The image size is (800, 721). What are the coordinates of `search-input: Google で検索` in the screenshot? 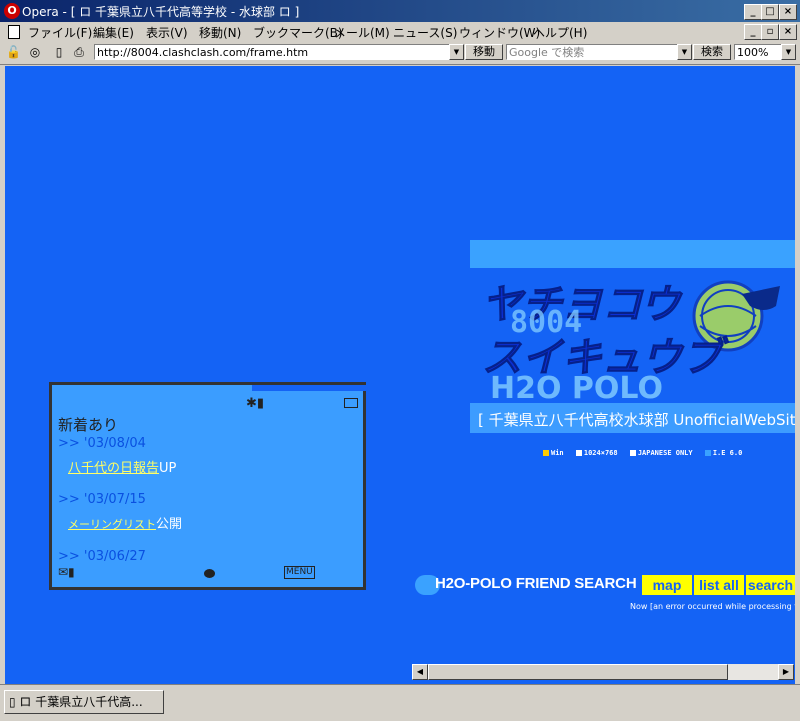 It's located at (592, 52).